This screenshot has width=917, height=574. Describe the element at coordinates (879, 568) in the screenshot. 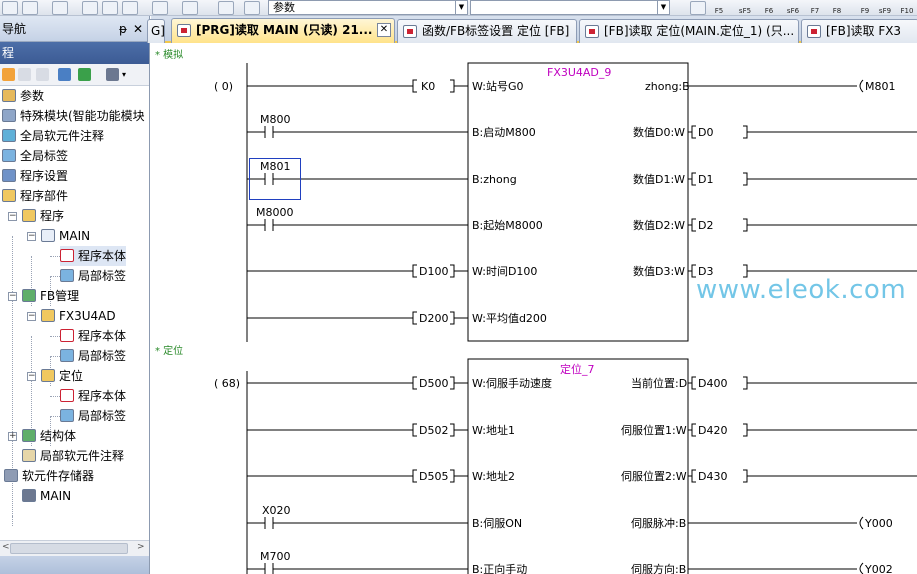

I see `output-coil-label: Y002` at that location.